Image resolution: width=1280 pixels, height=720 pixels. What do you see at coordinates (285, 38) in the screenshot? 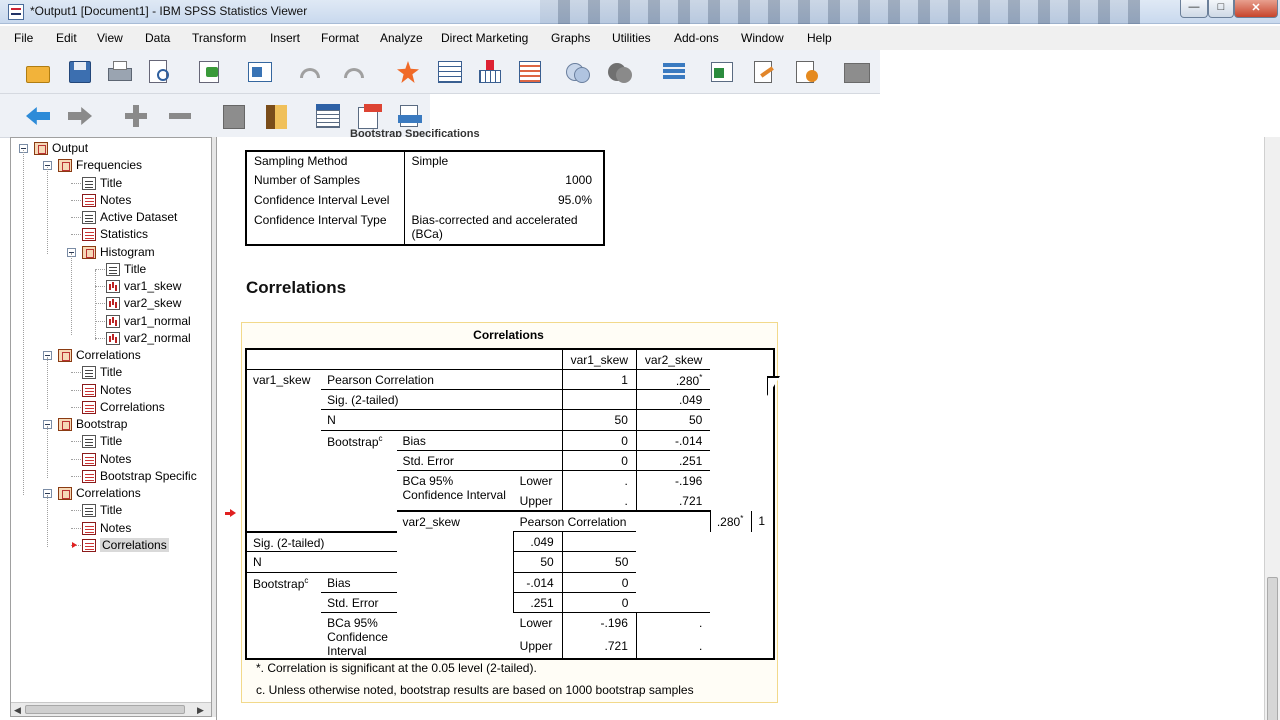
I see `menu-insert: Insert` at bounding box center [285, 38].